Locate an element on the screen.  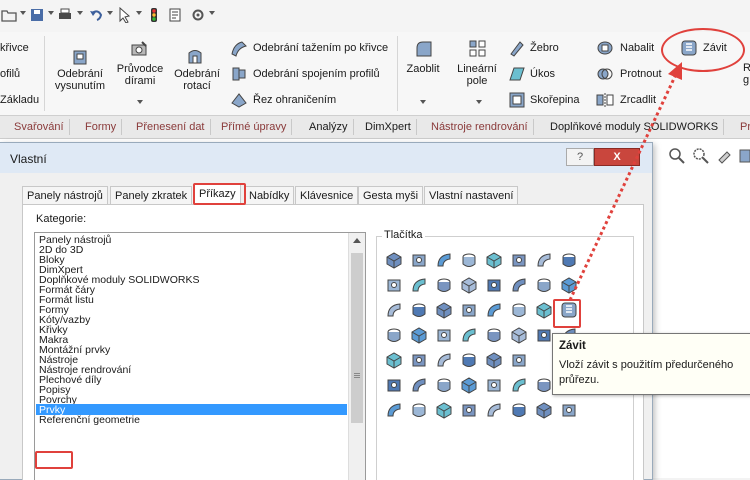
tab-formy: Formy is located at coordinates (101, 127).